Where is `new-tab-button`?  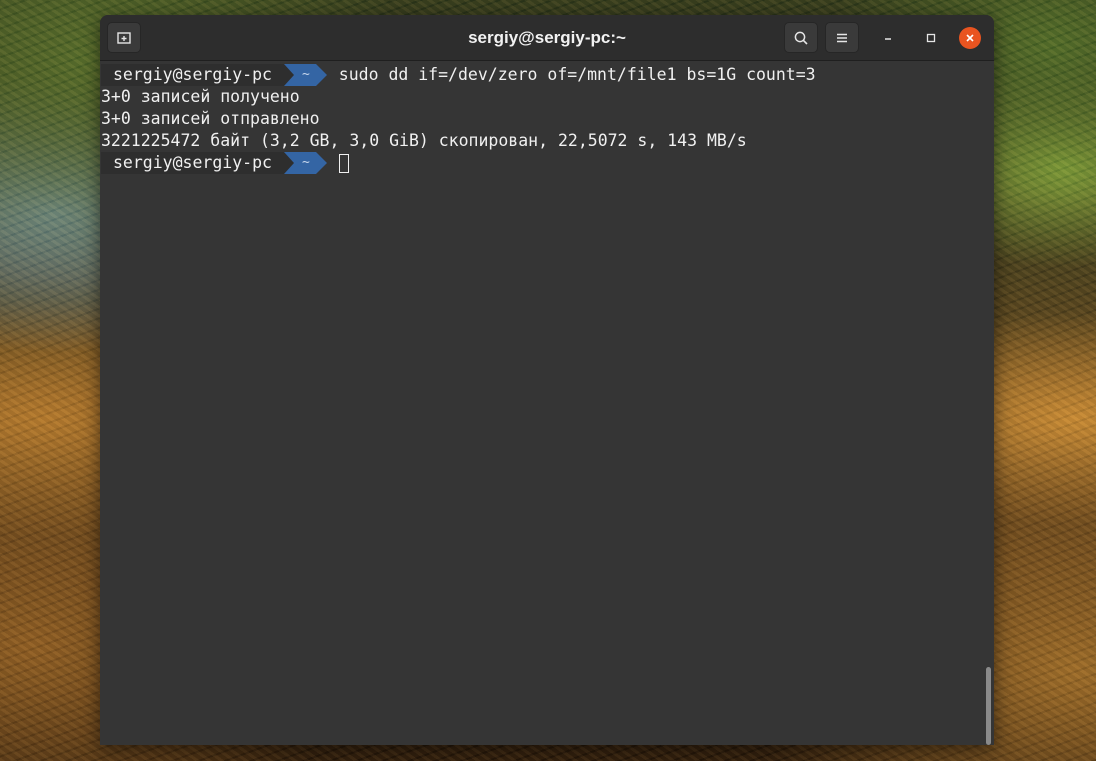
new-tab-button is located at coordinates (124, 37).